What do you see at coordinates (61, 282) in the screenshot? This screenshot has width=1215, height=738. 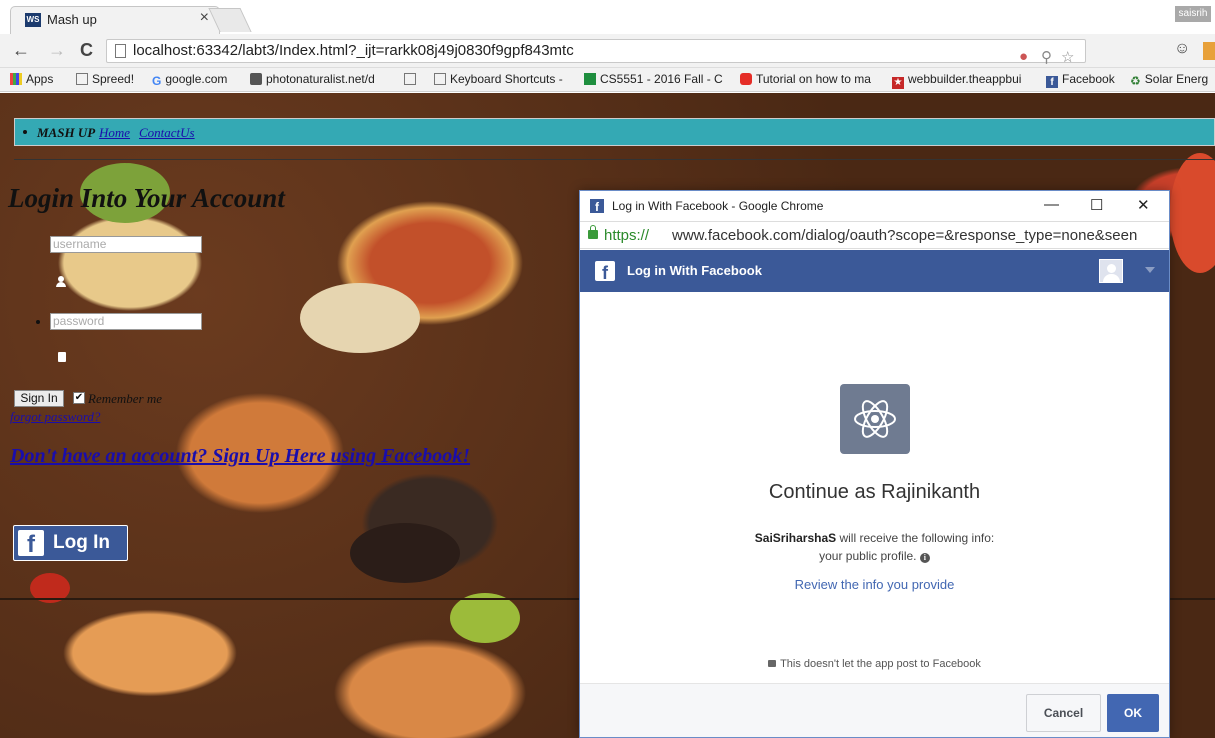 I see `user-icon` at bounding box center [61, 282].